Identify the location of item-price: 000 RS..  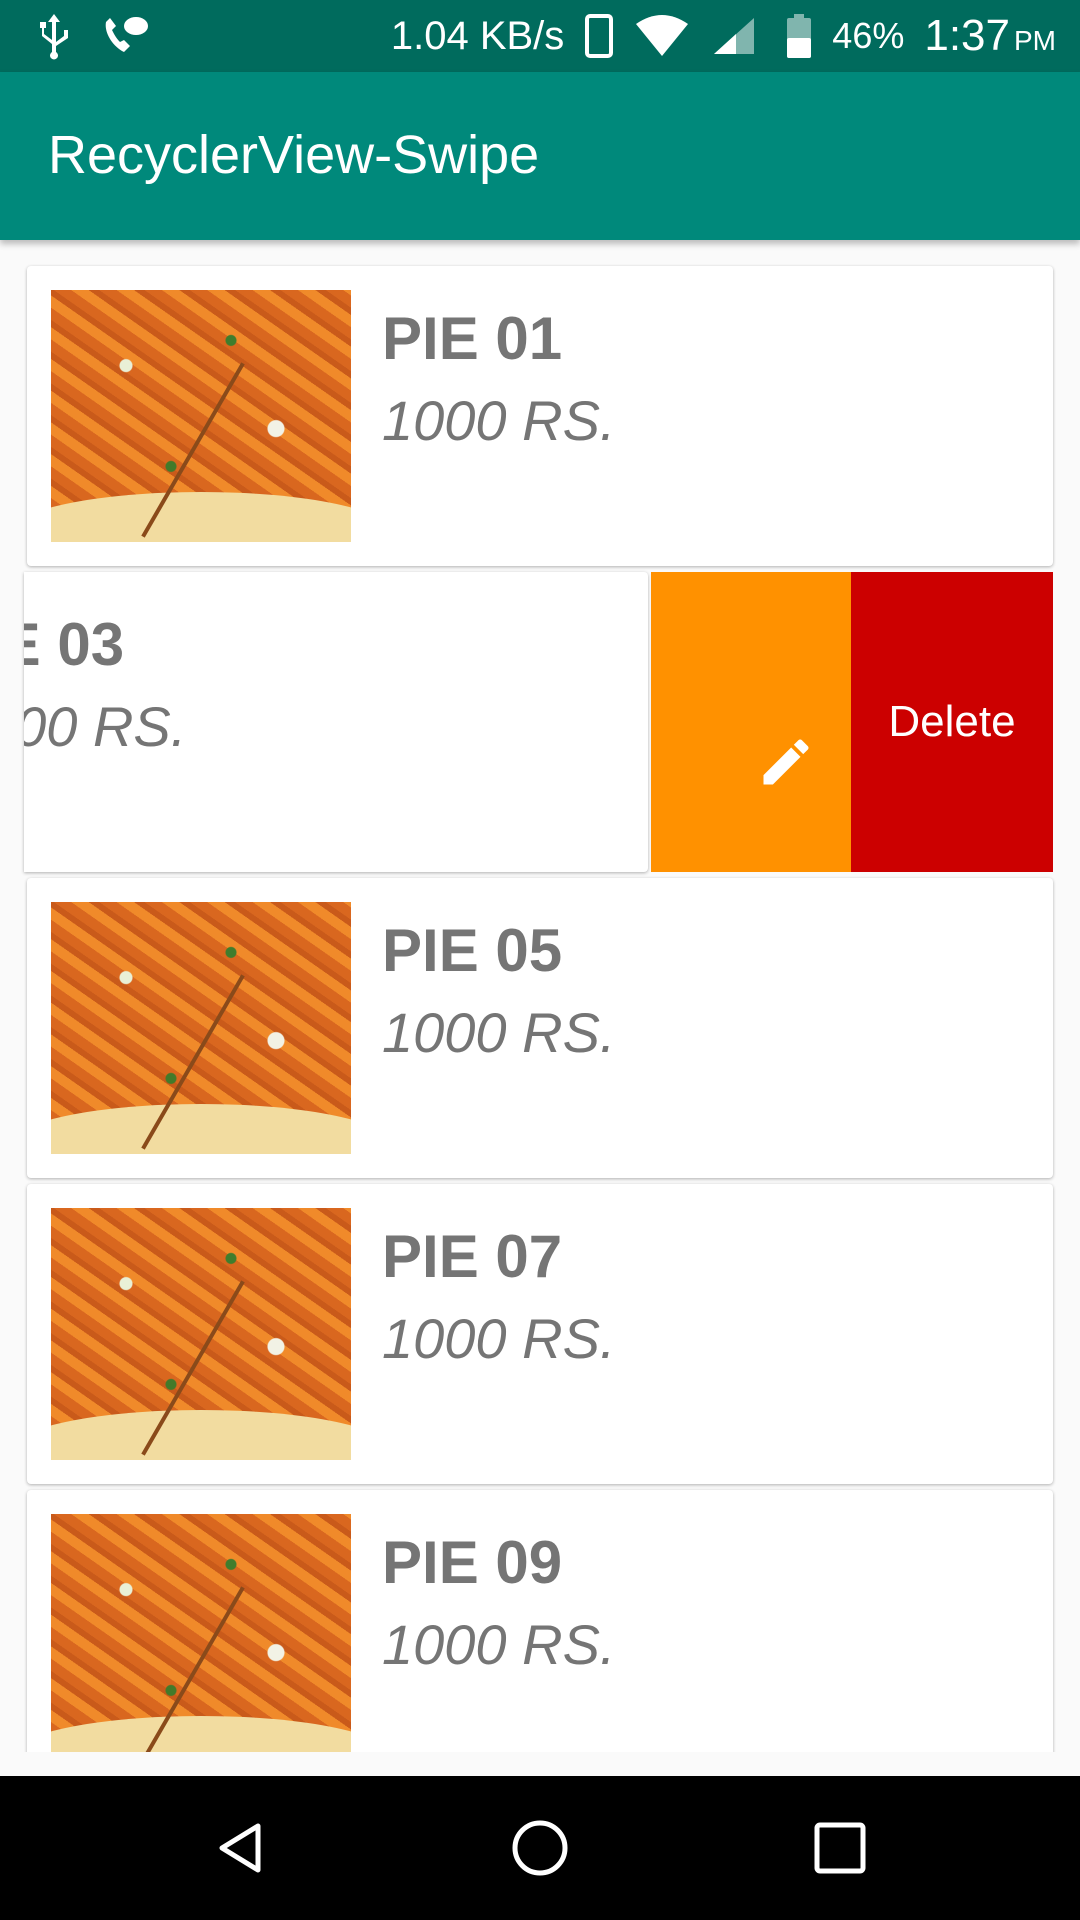
(105, 726).